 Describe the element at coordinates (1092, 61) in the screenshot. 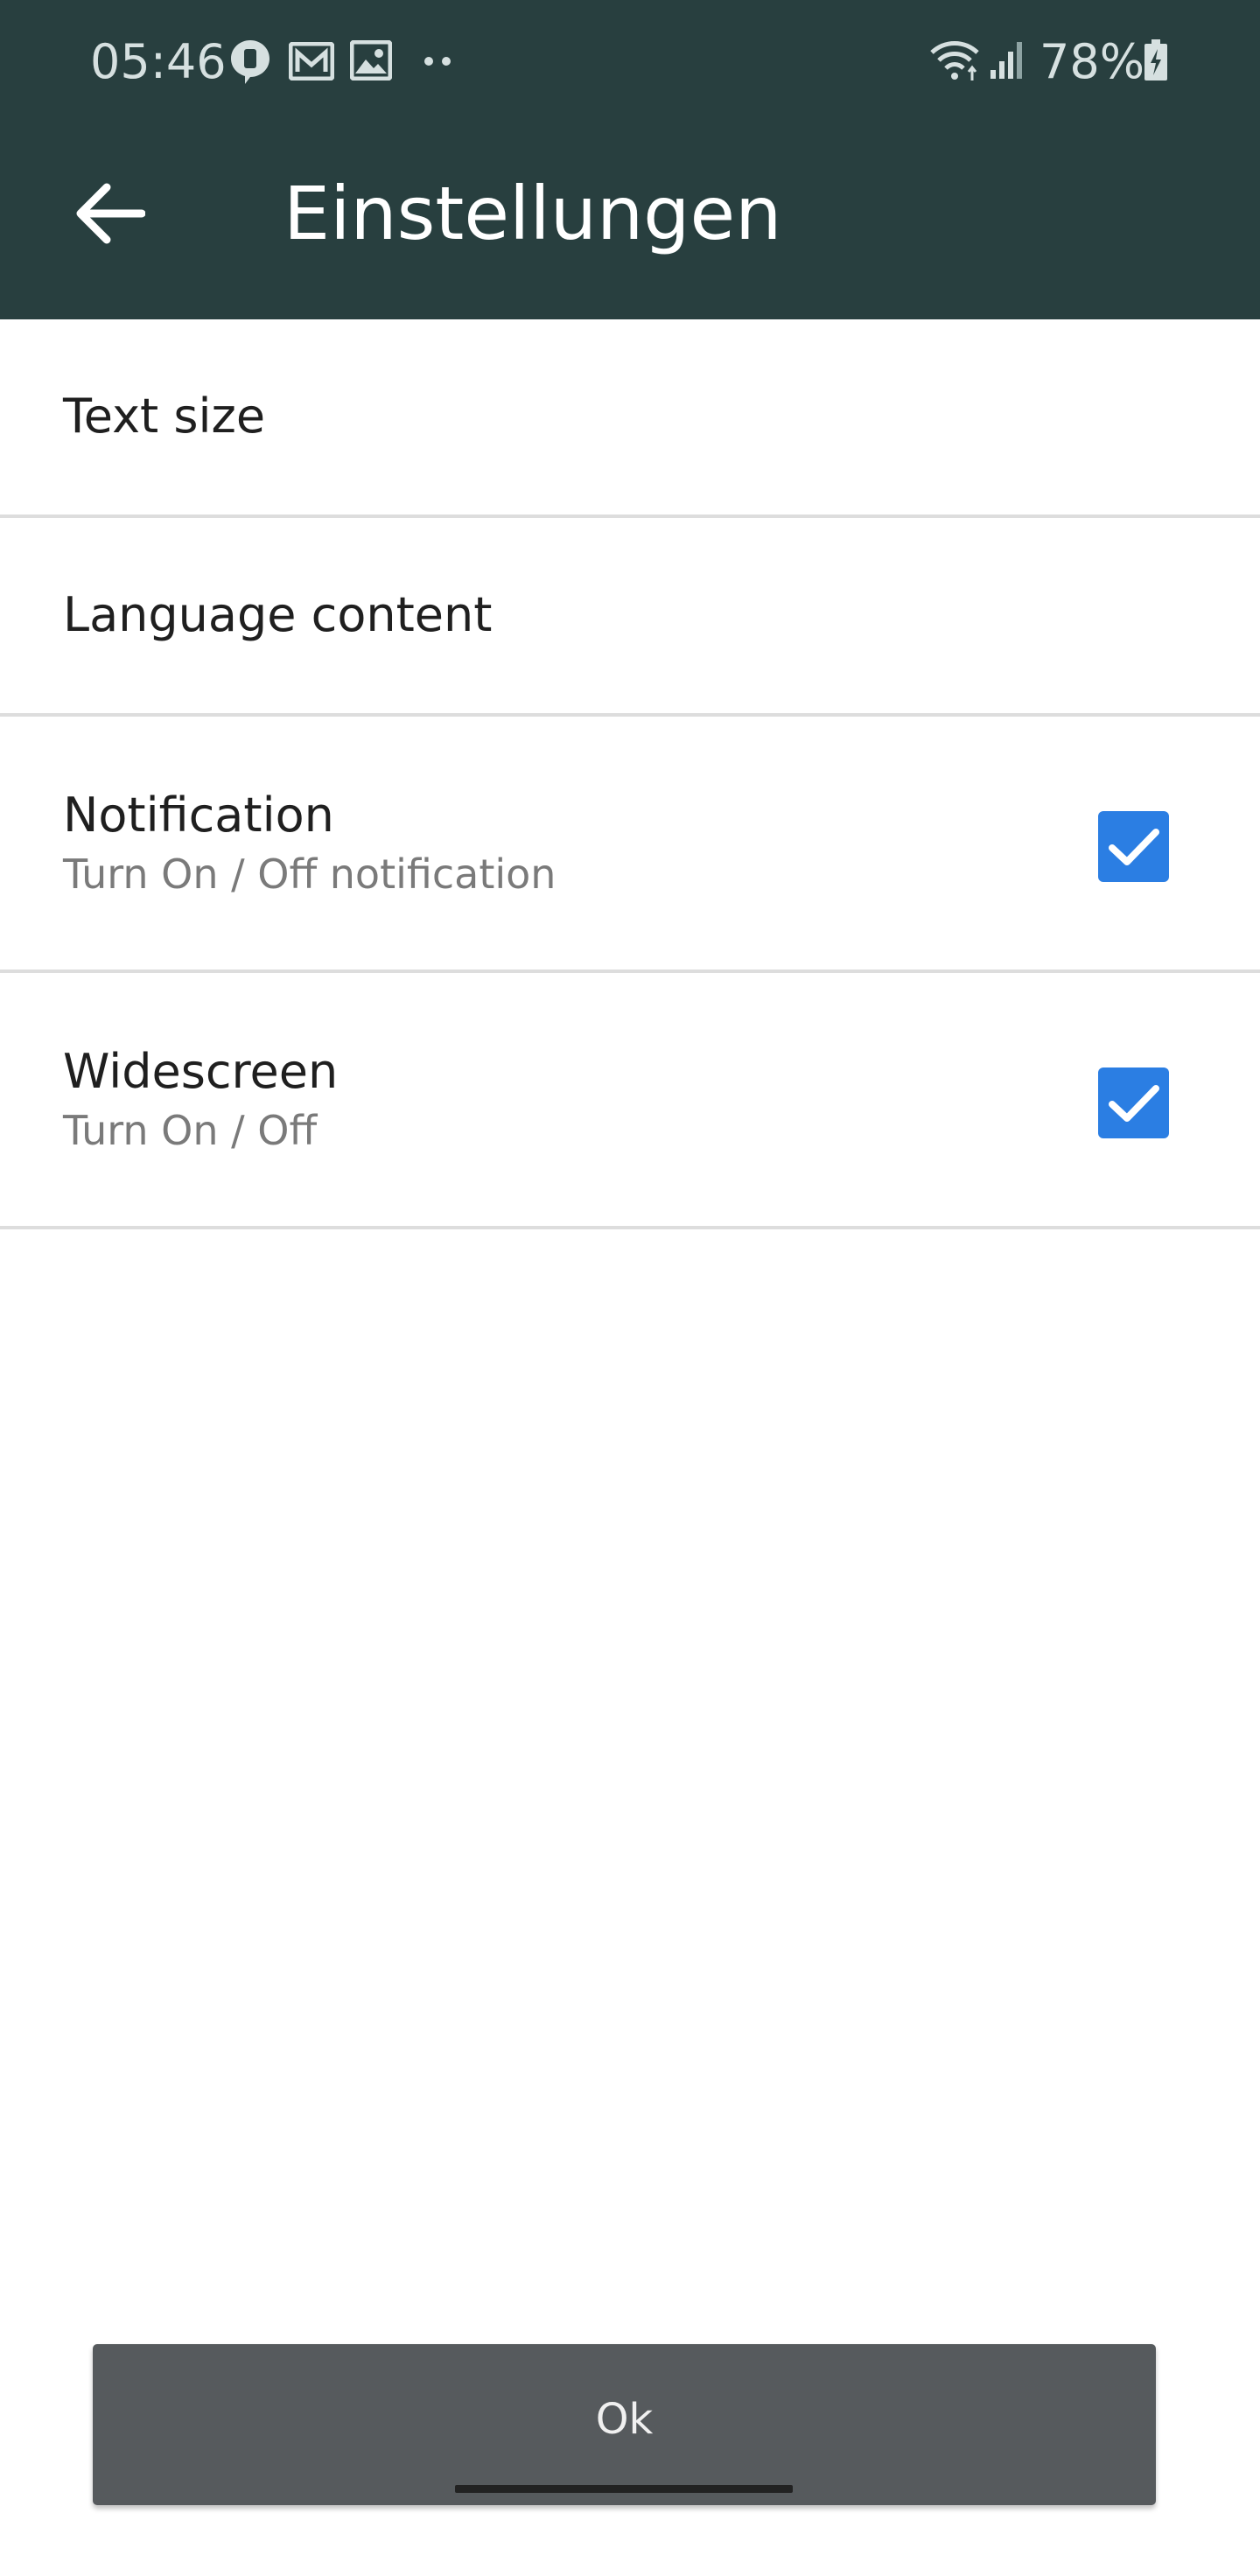

I see `battery-percent: 78%` at that location.